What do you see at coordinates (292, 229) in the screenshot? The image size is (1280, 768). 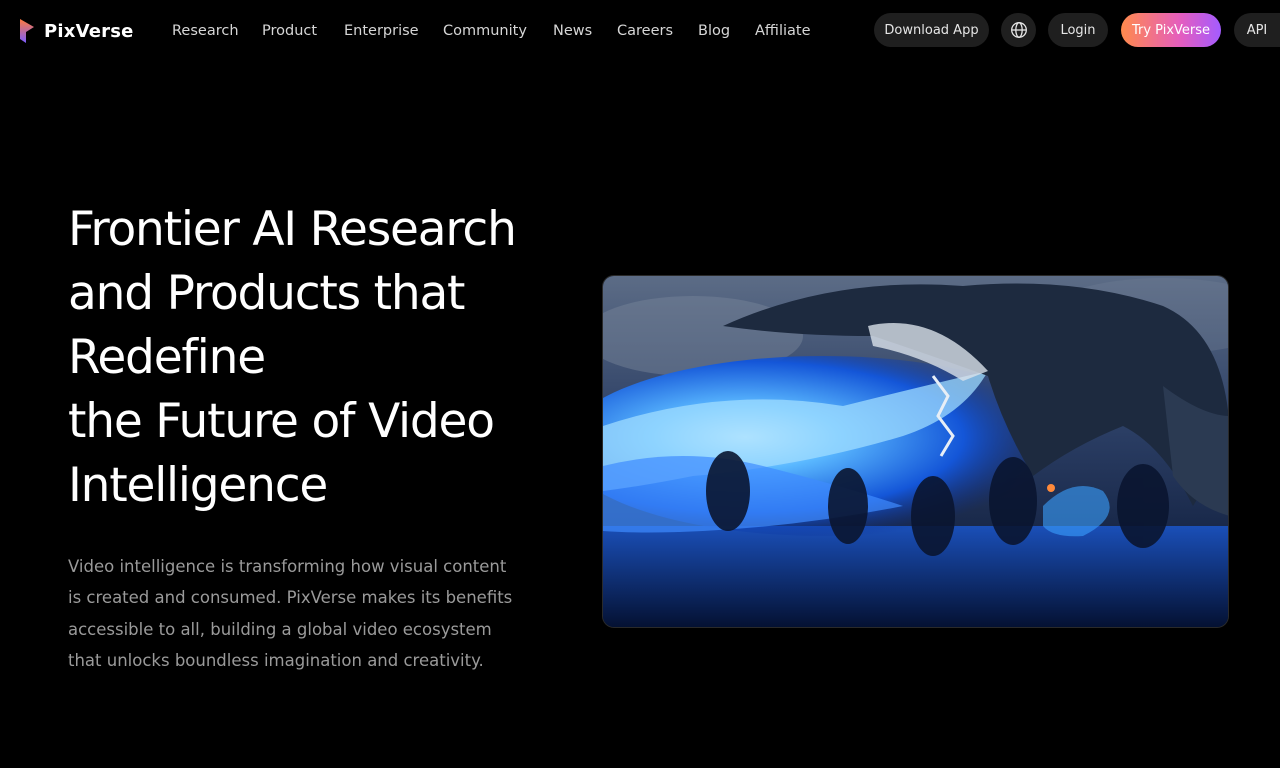 I see `headline-line: Frontier AI Research` at bounding box center [292, 229].